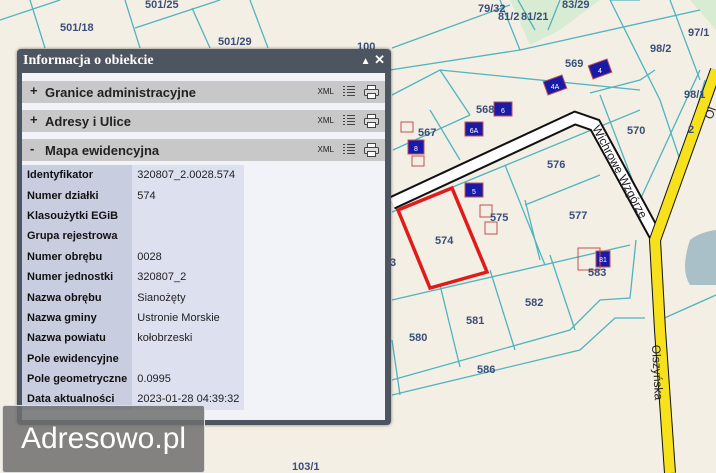 This screenshot has width=716, height=473. Describe the element at coordinates (188, 297) in the screenshot. I see `attribute-value: Sianożęty` at that location.